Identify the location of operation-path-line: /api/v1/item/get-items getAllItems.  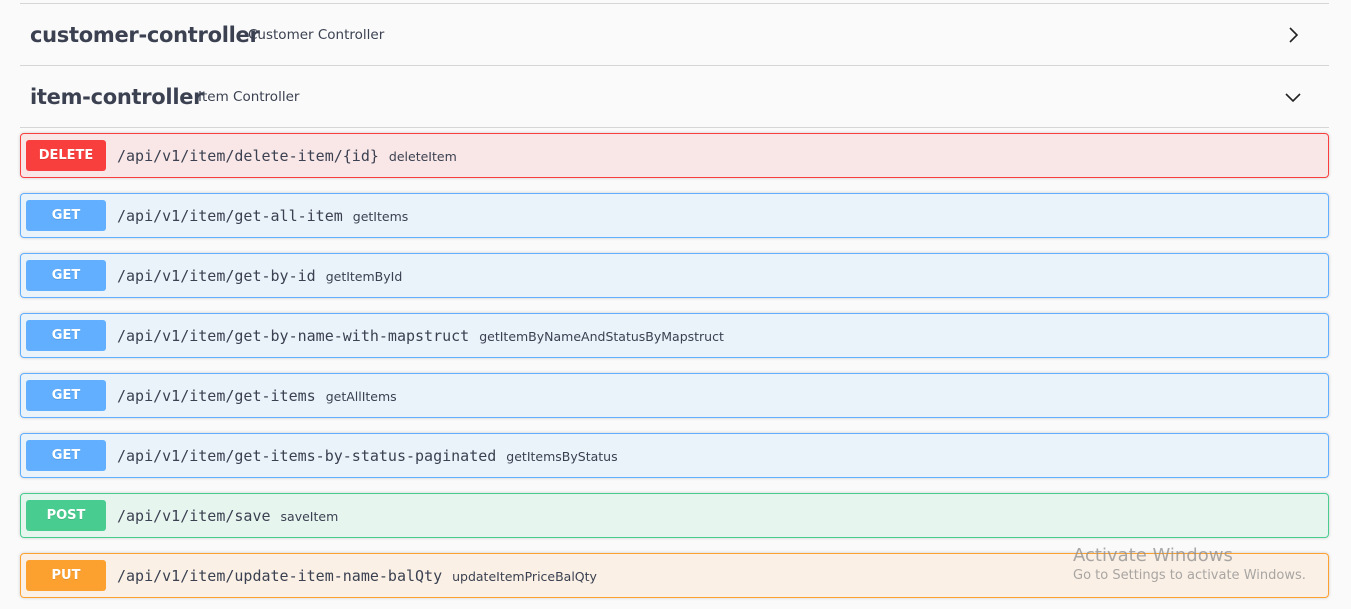
(257, 396).